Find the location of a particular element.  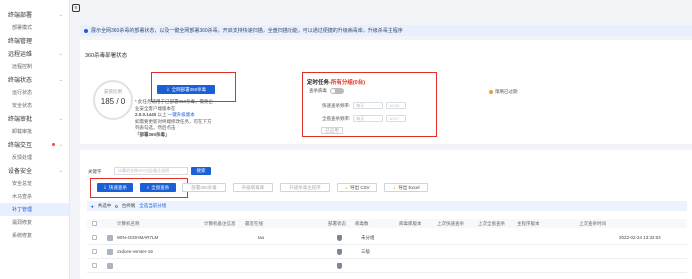

upgrade-version-link: 一键升级版本 is located at coordinates (181, 114).